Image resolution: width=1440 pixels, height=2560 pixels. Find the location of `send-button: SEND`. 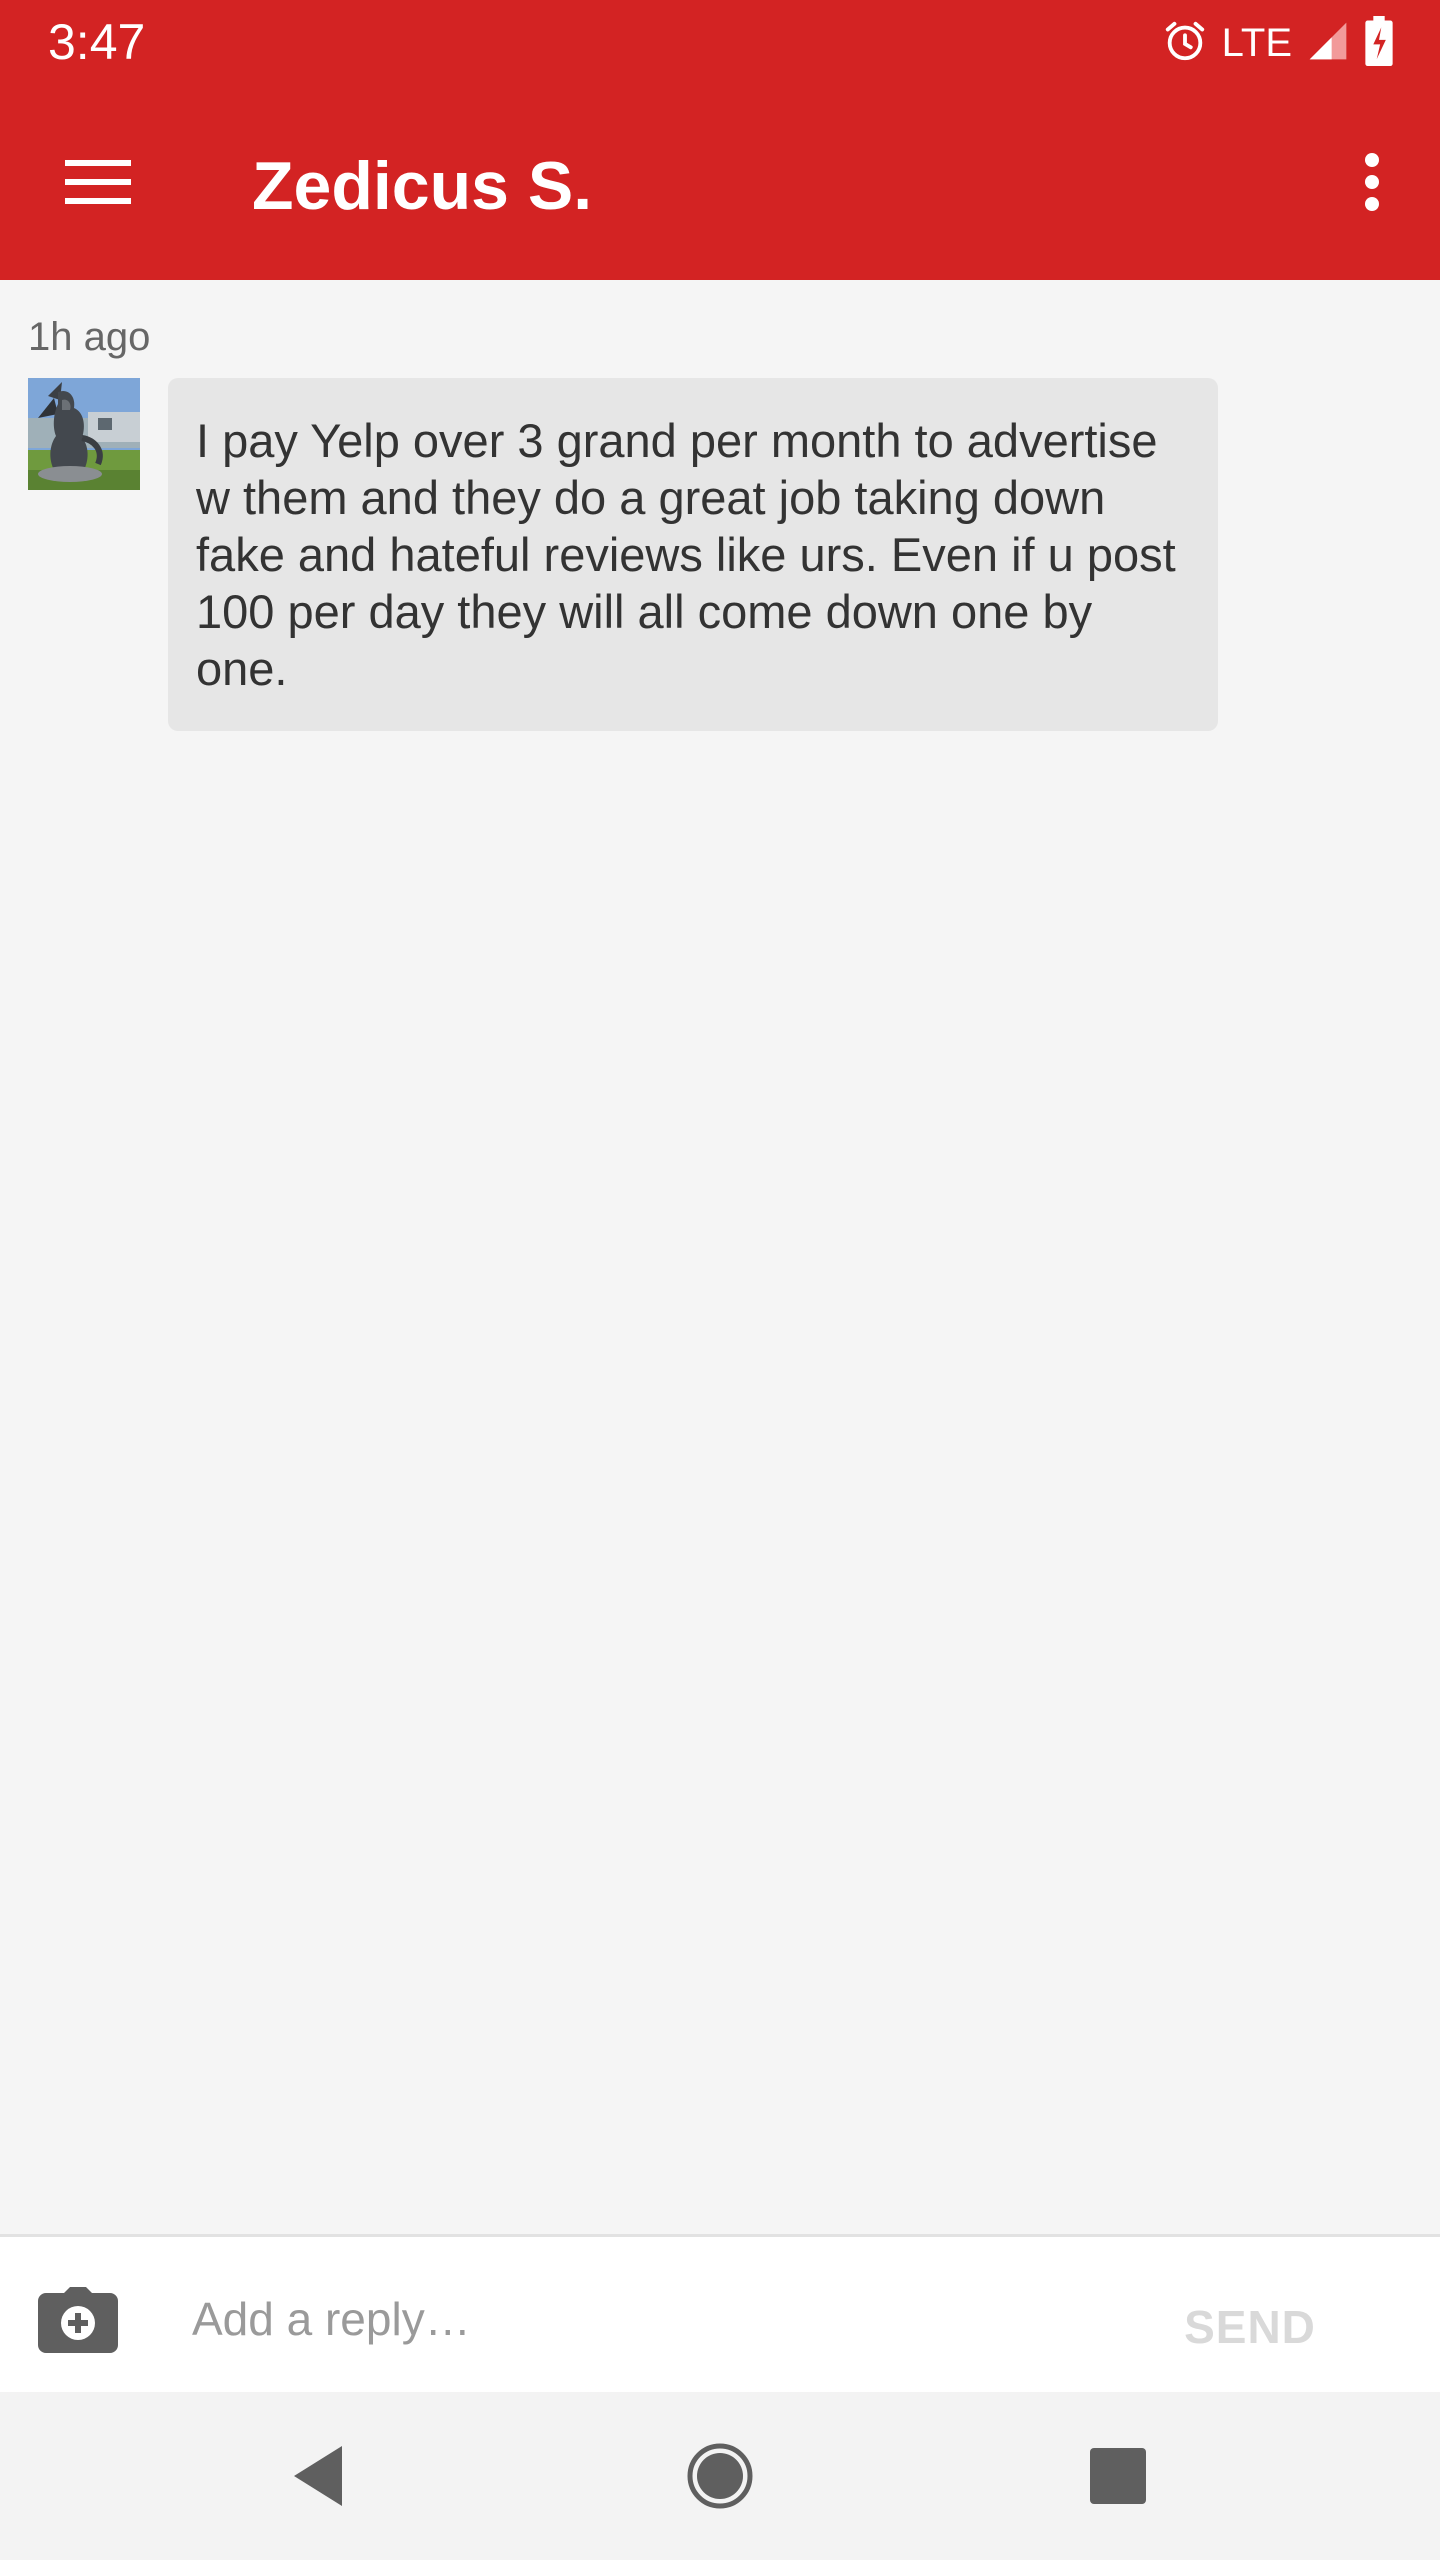

send-button: SEND is located at coordinates (1250, 2327).